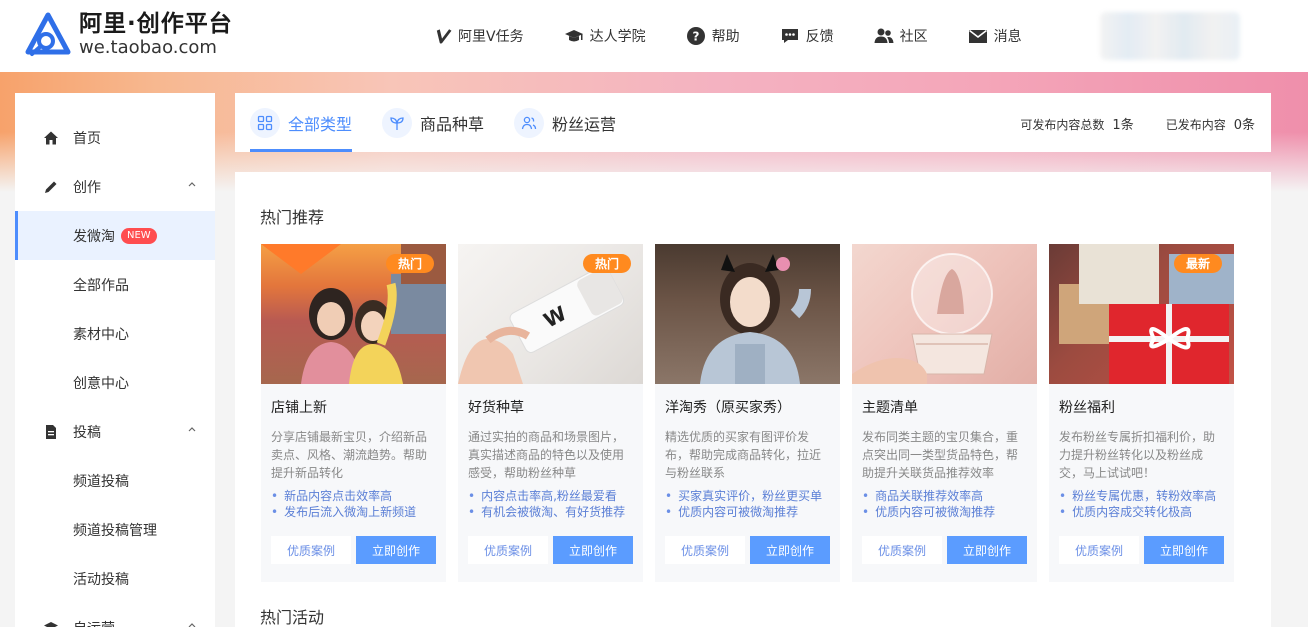 Image resolution: width=1308 pixels, height=627 pixels. What do you see at coordinates (139, 235) in the screenshot?
I see `new-badge: NEW` at bounding box center [139, 235].